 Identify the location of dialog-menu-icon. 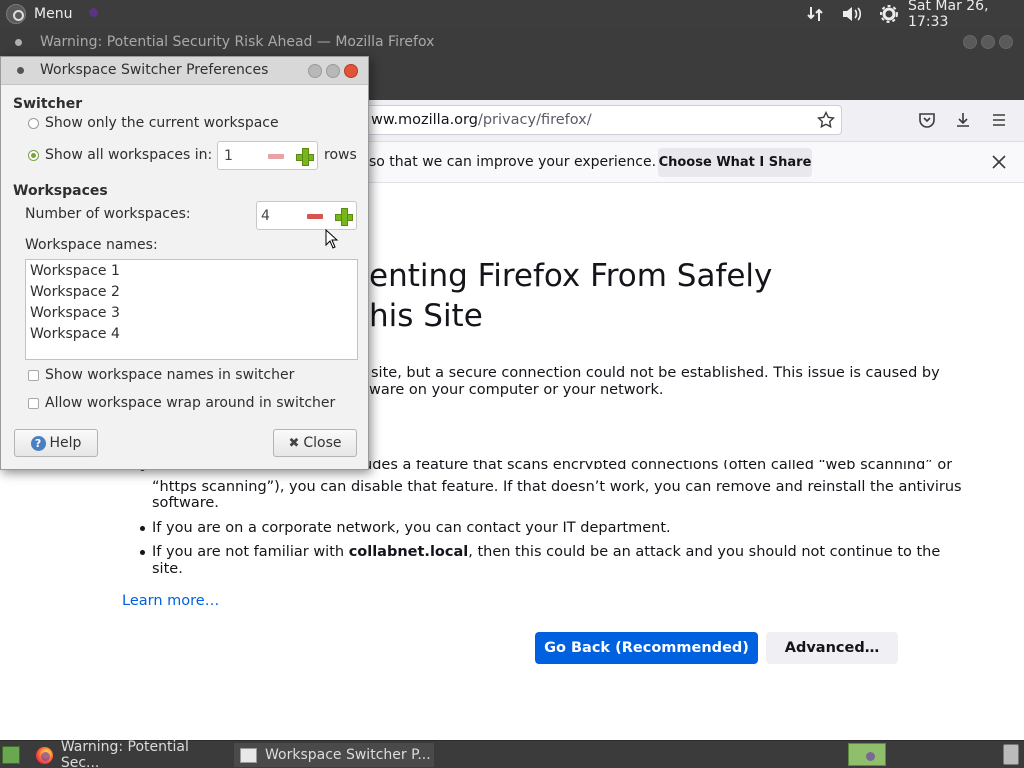
(20, 70).